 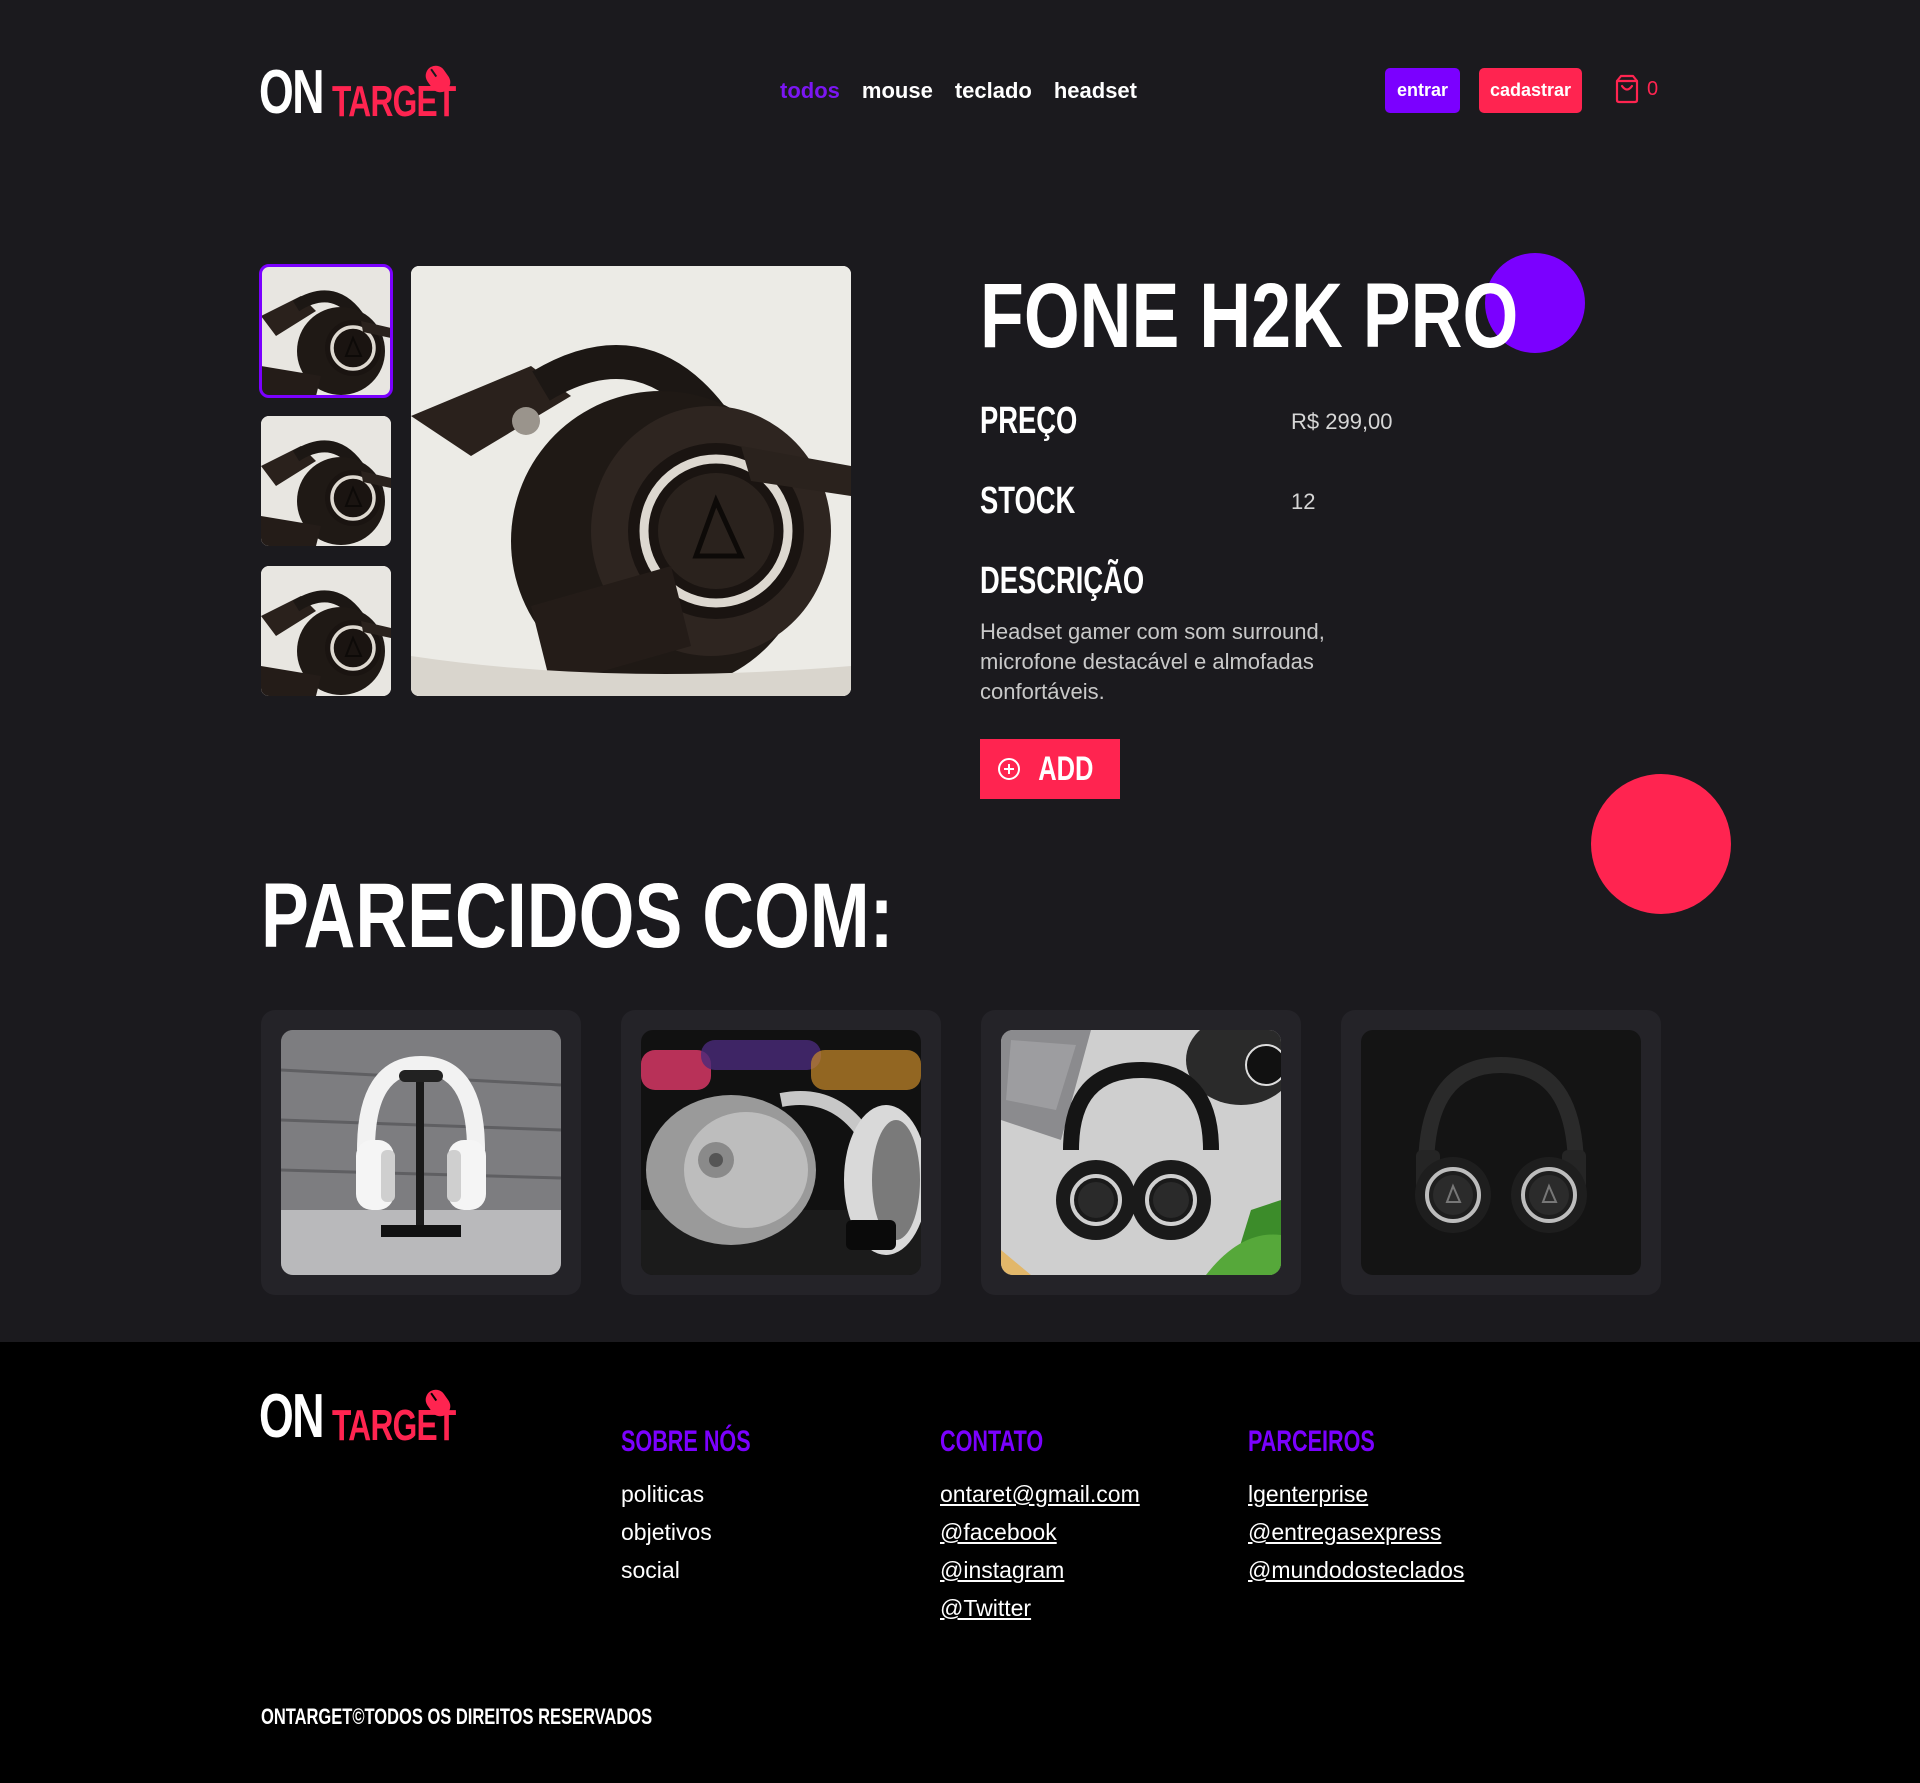 What do you see at coordinates (1356, 1532) in the screenshot?
I see `footer-link-entregasexpress: @entregasexpress` at bounding box center [1356, 1532].